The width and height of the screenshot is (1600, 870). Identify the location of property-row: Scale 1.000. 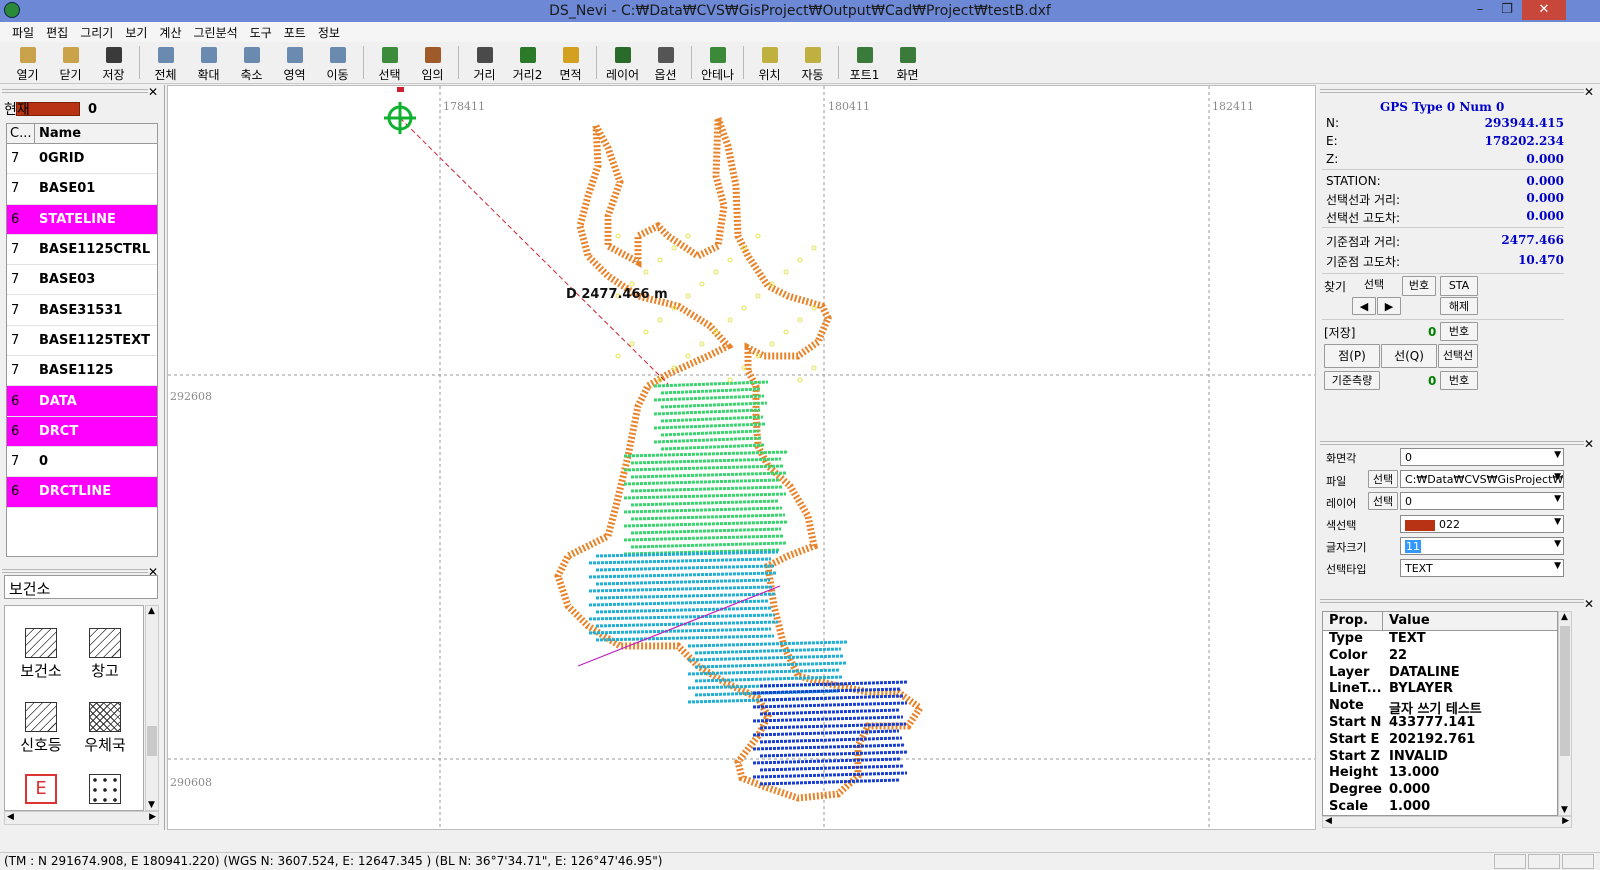
(1440, 807).